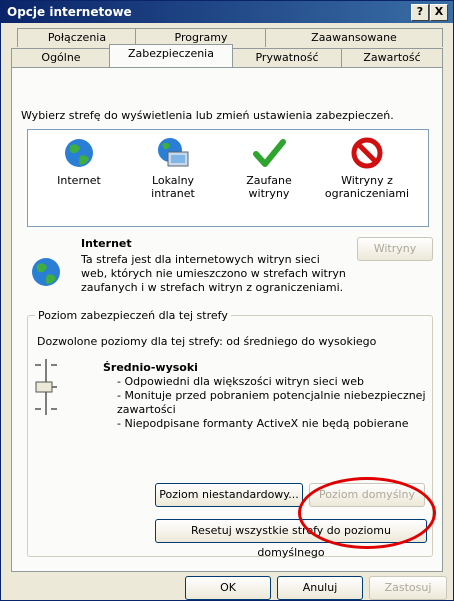 The width and height of the screenshot is (454, 601). Describe the element at coordinates (171, 55) in the screenshot. I see `tab-security: Zabezpieczenia` at that location.